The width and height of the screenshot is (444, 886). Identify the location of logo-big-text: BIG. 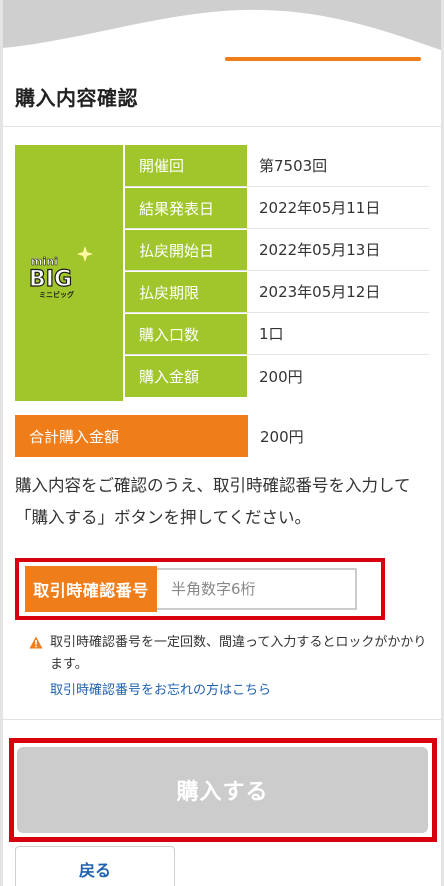
(50, 279).